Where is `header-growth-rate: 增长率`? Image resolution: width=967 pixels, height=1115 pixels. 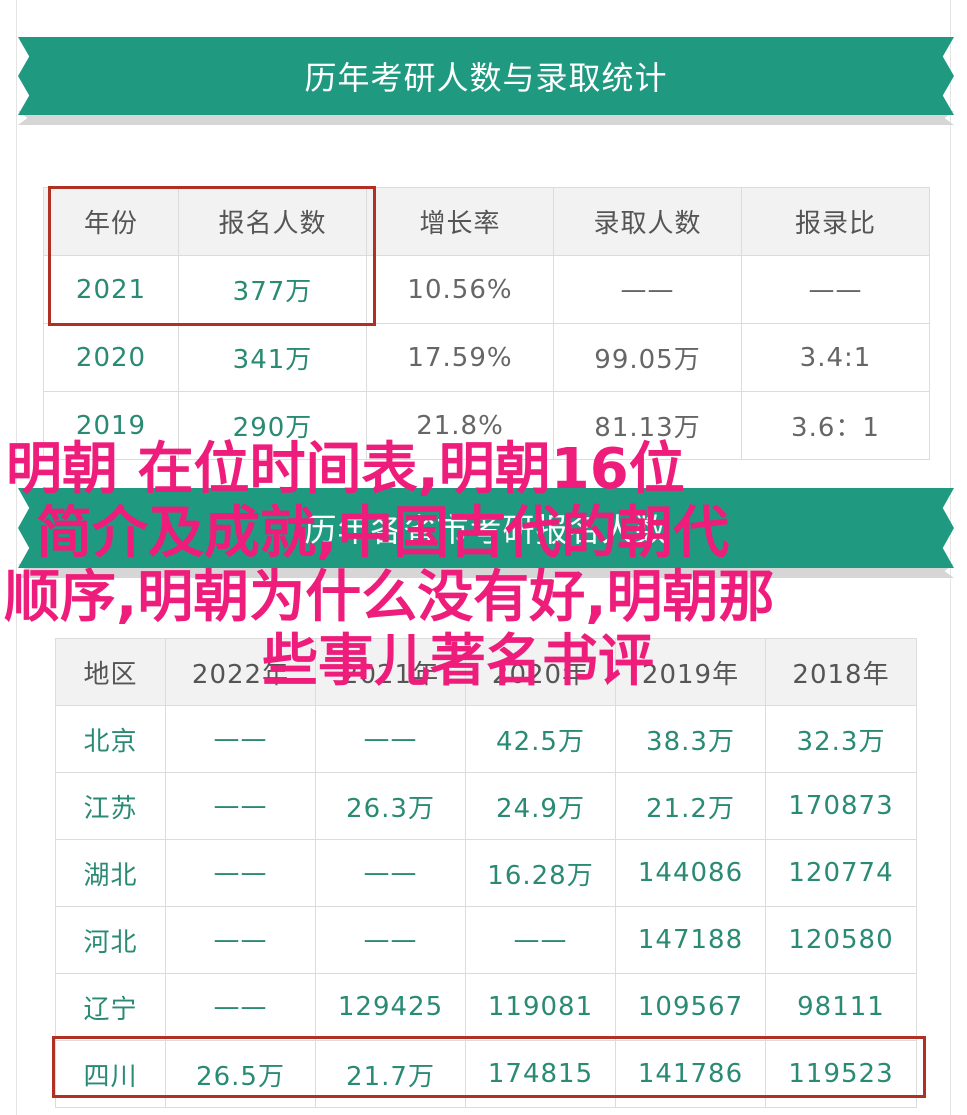 header-growth-rate: 增长率 is located at coordinates (460, 221).